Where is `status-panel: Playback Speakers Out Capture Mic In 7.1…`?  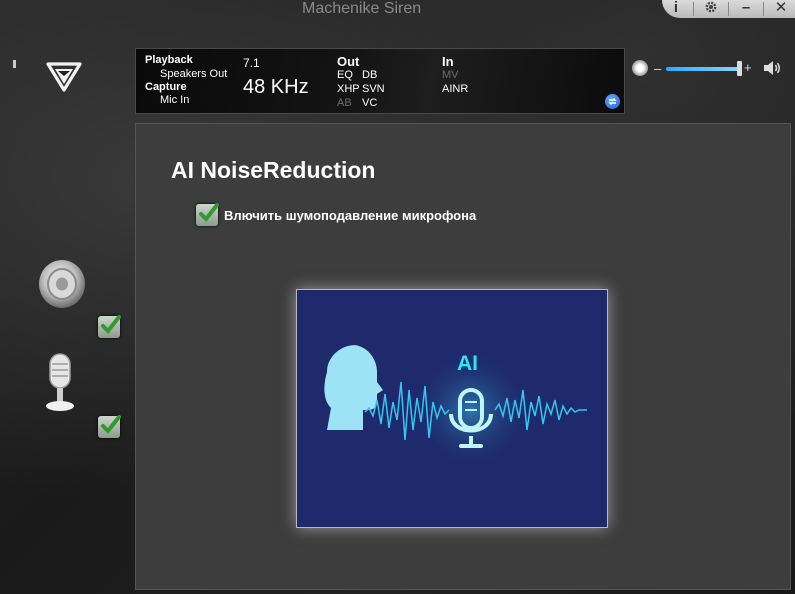 status-panel: Playback Speakers Out Capture Mic In 7.1… is located at coordinates (380, 81).